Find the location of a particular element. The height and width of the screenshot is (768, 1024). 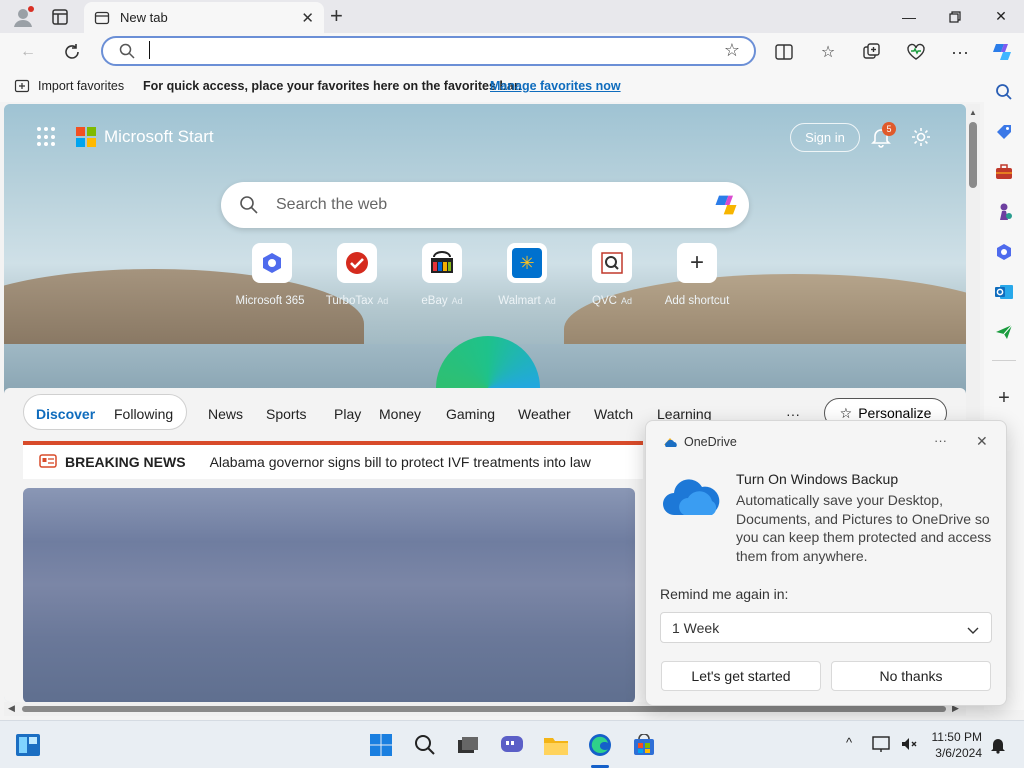

notification-center-icon is located at coordinates (998, 747).